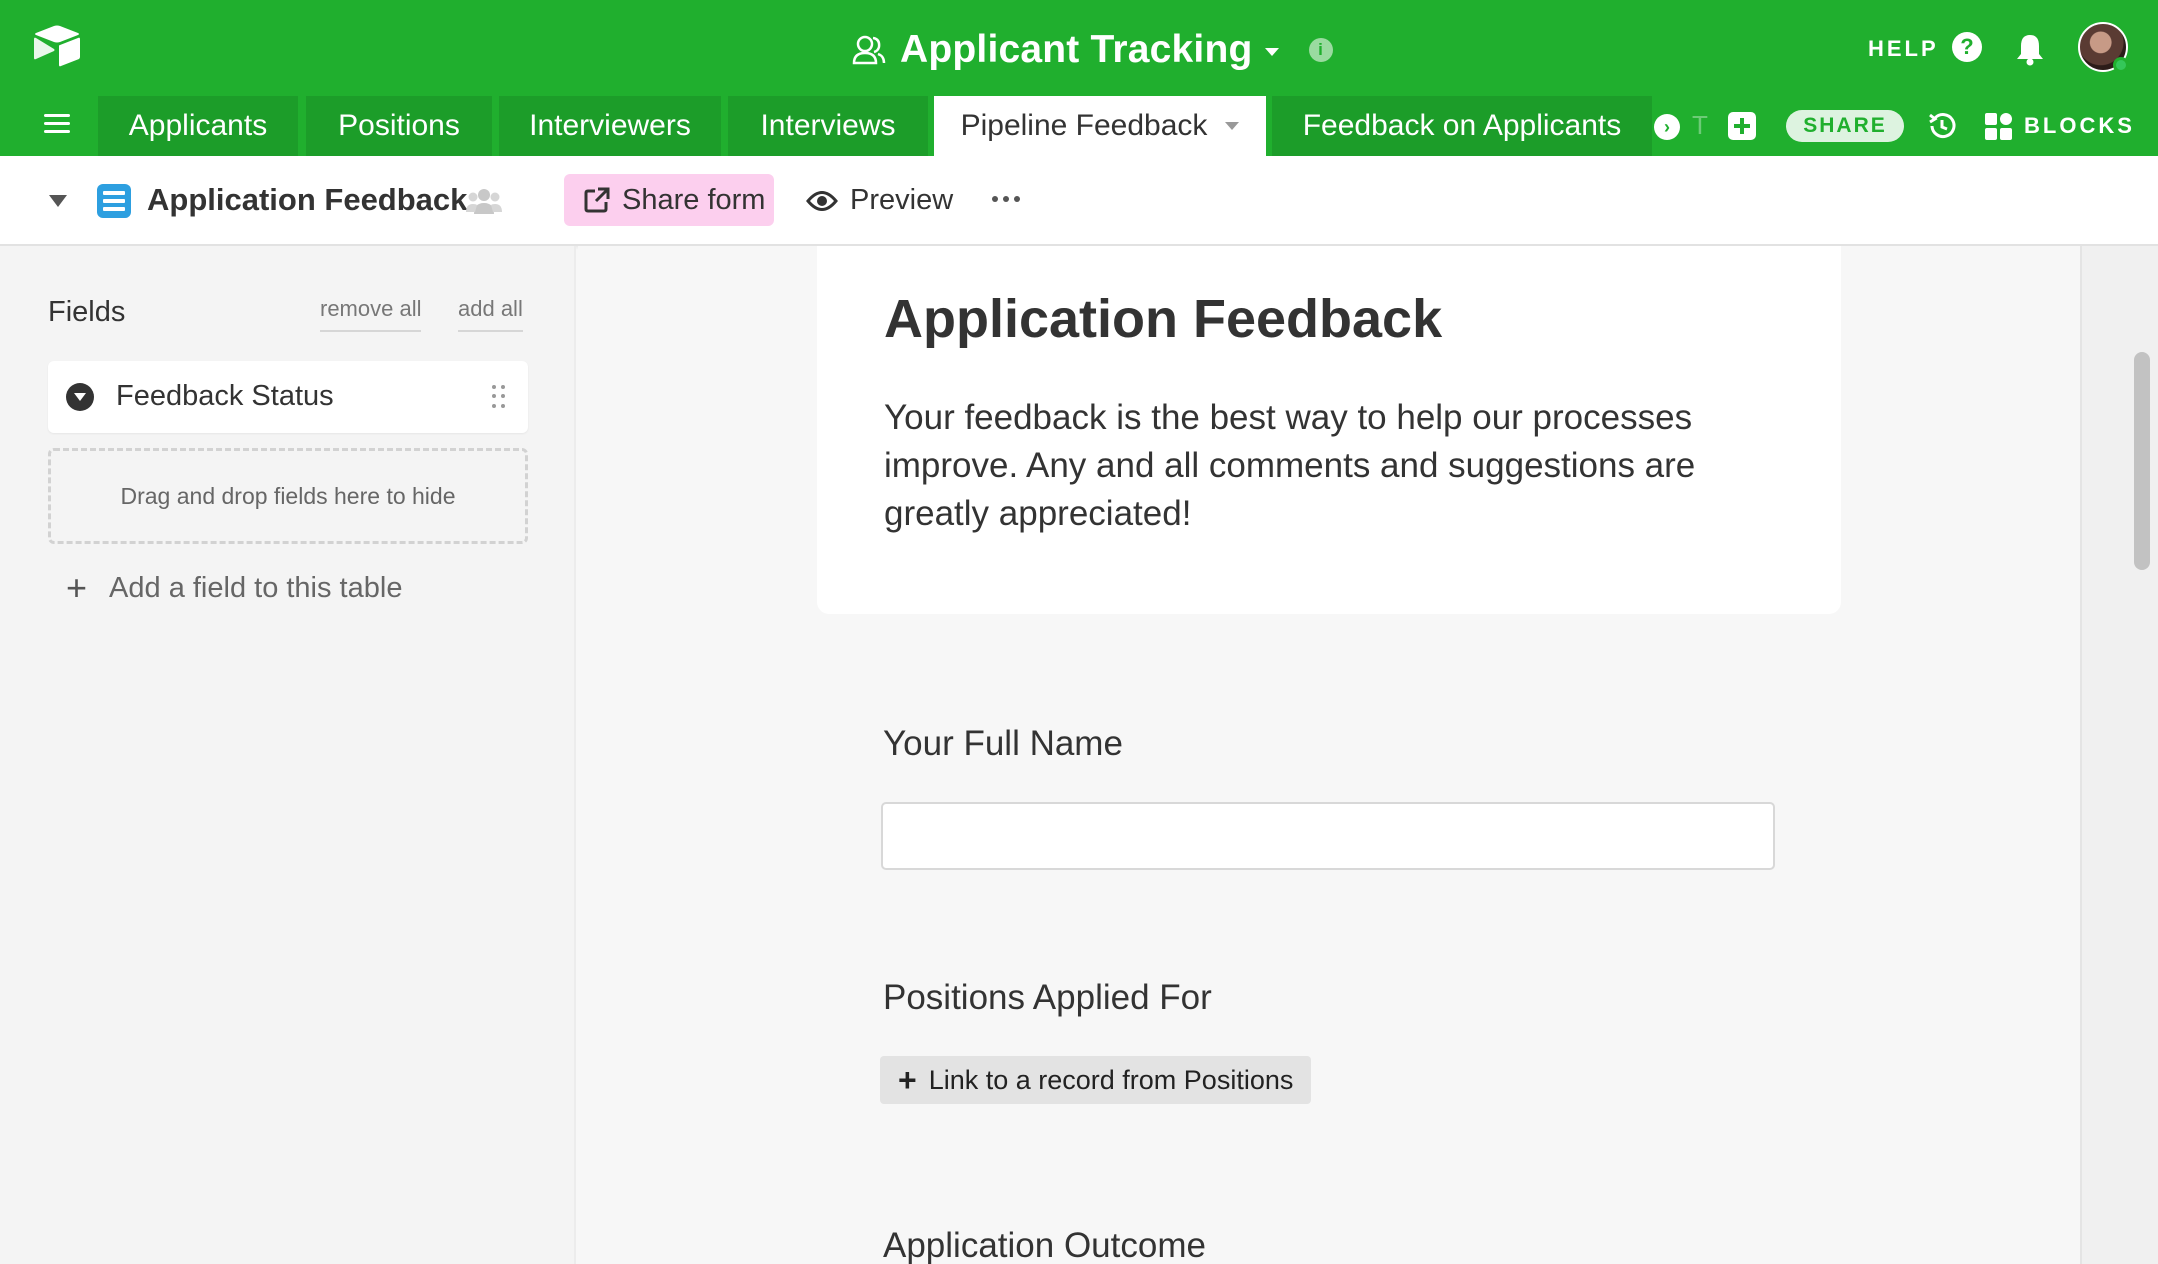 The width and height of the screenshot is (2158, 1264). What do you see at coordinates (371, 314) in the screenshot?
I see `remove-all-link: remove all` at bounding box center [371, 314].